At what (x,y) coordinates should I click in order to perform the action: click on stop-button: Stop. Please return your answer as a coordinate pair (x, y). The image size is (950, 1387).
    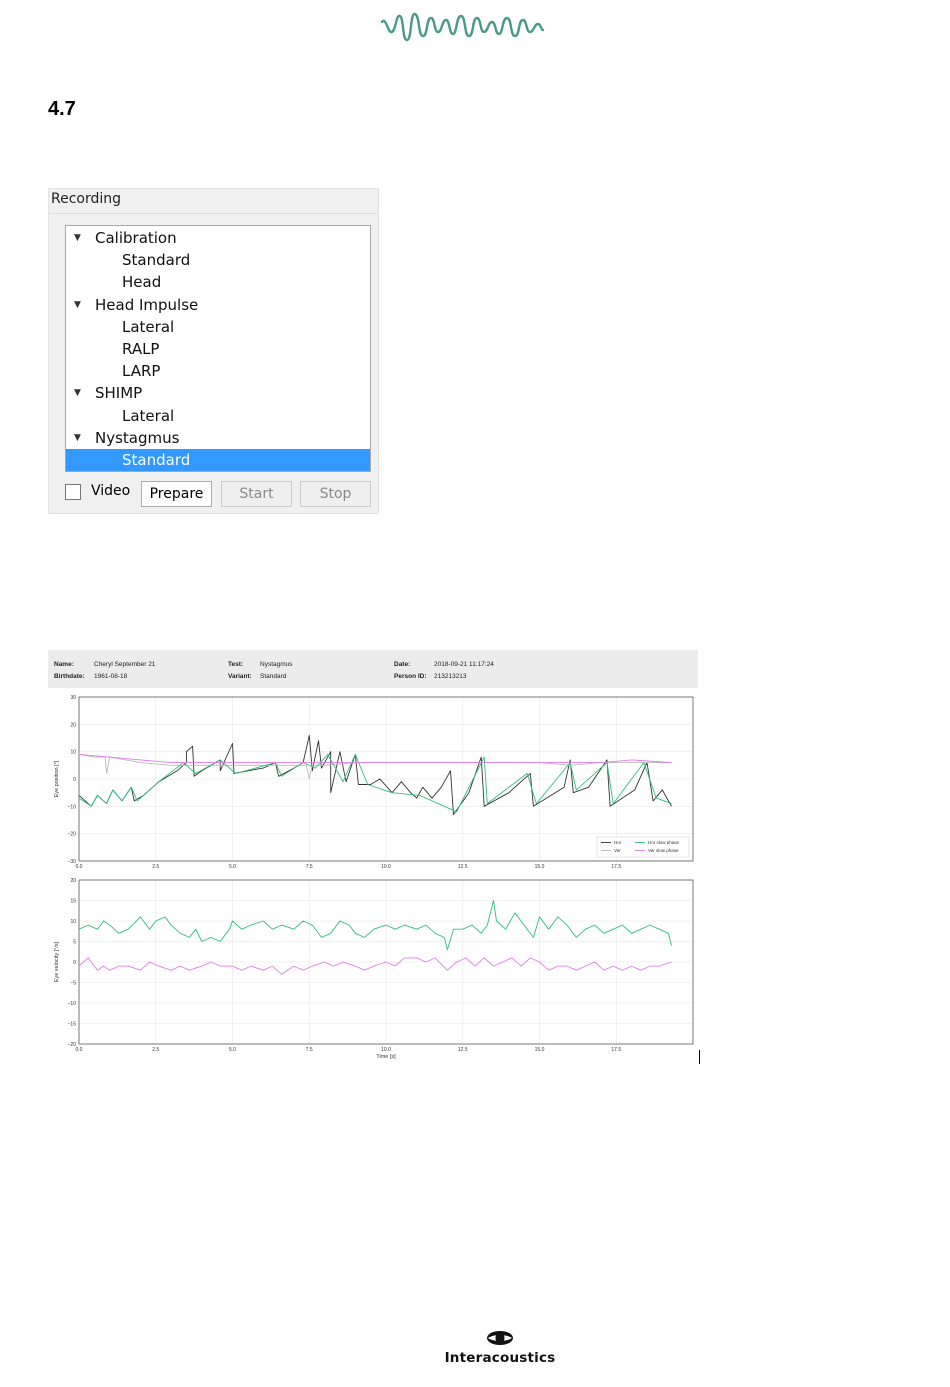
    Looking at the image, I should click on (335, 494).